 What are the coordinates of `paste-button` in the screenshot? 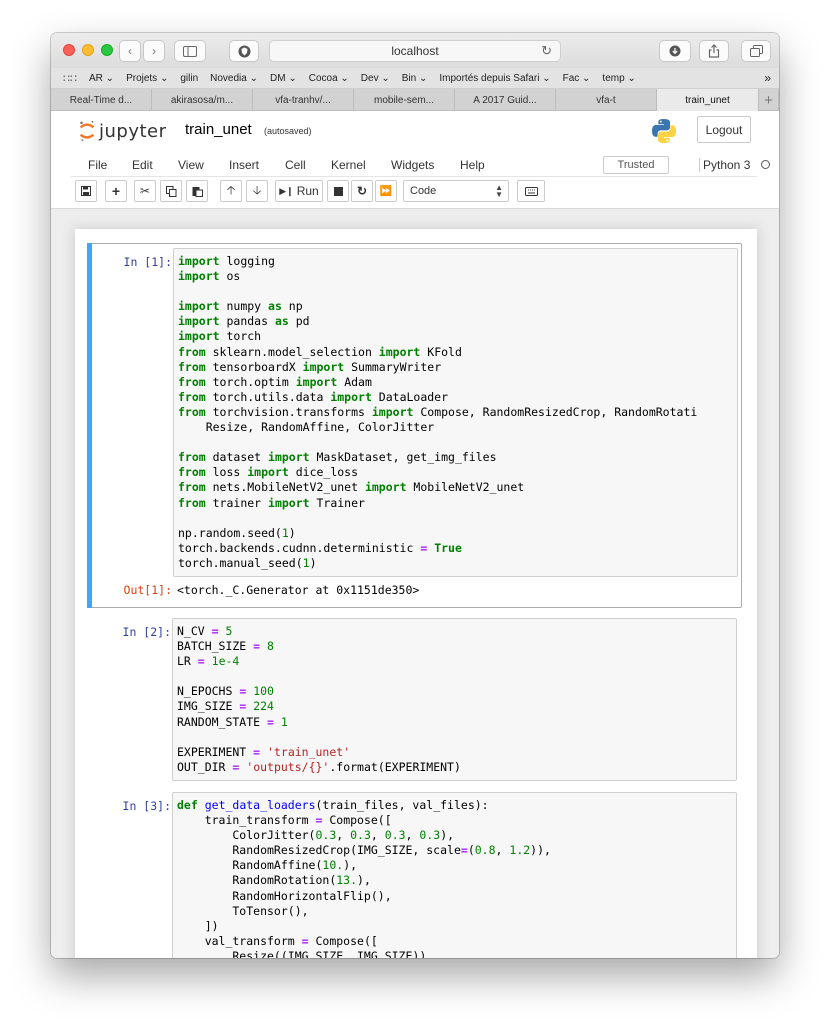 It's located at (197, 191).